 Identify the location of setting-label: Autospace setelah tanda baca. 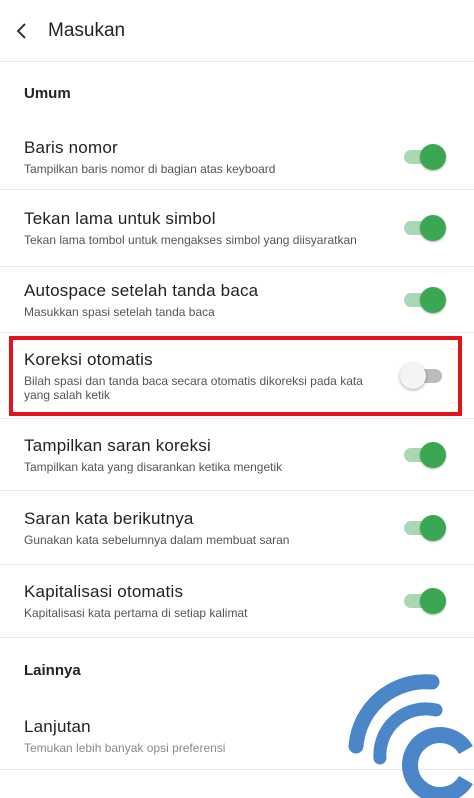
(141, 290).